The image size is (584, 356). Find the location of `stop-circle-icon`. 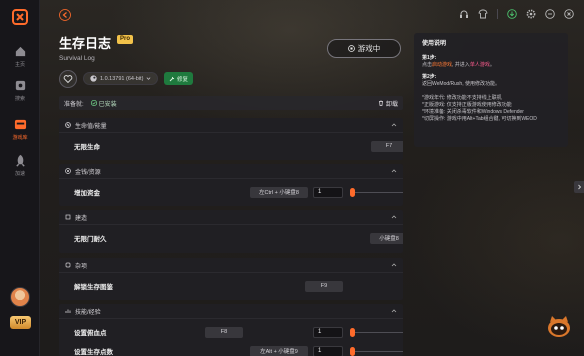

stop-circle-icon is located at coordinates (351, 48).